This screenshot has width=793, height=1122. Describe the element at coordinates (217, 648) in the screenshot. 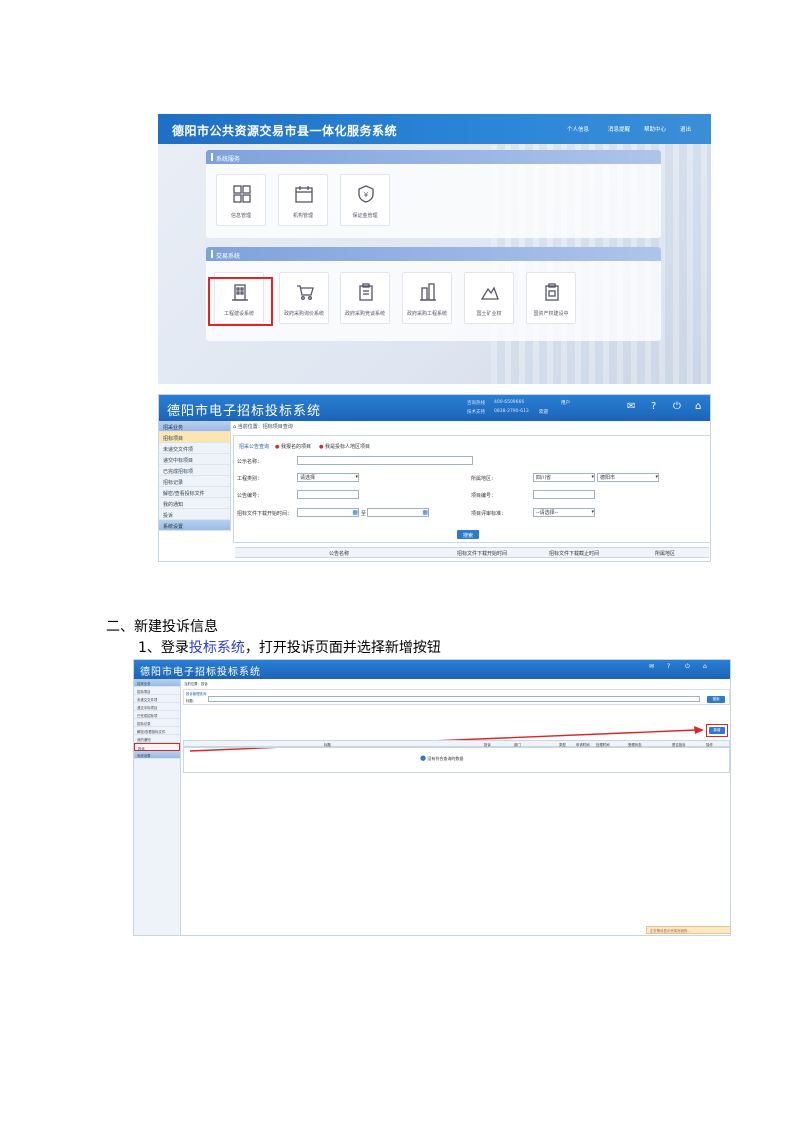

I see `bid-system-link: 投标系统` at that location.